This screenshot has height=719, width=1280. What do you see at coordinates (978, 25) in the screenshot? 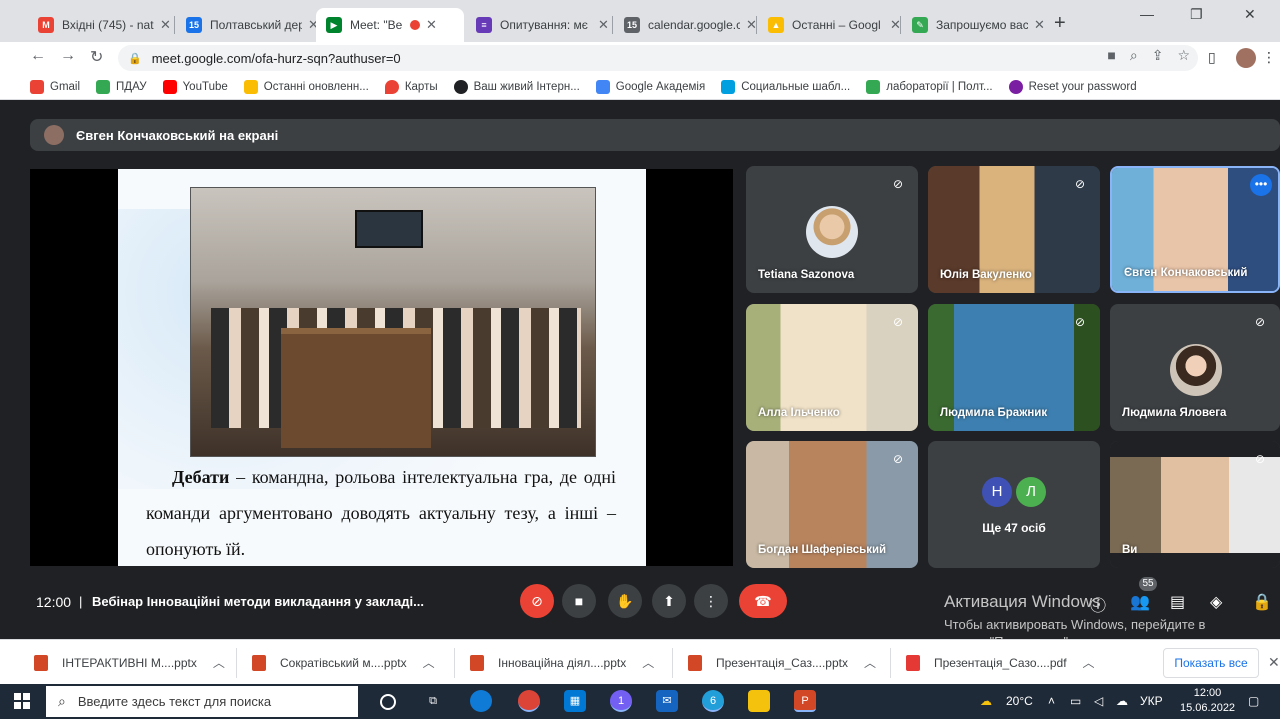
I see `tab-invite: ✎ Запрошуємо вас ✕` at bounding box center [978, 25].